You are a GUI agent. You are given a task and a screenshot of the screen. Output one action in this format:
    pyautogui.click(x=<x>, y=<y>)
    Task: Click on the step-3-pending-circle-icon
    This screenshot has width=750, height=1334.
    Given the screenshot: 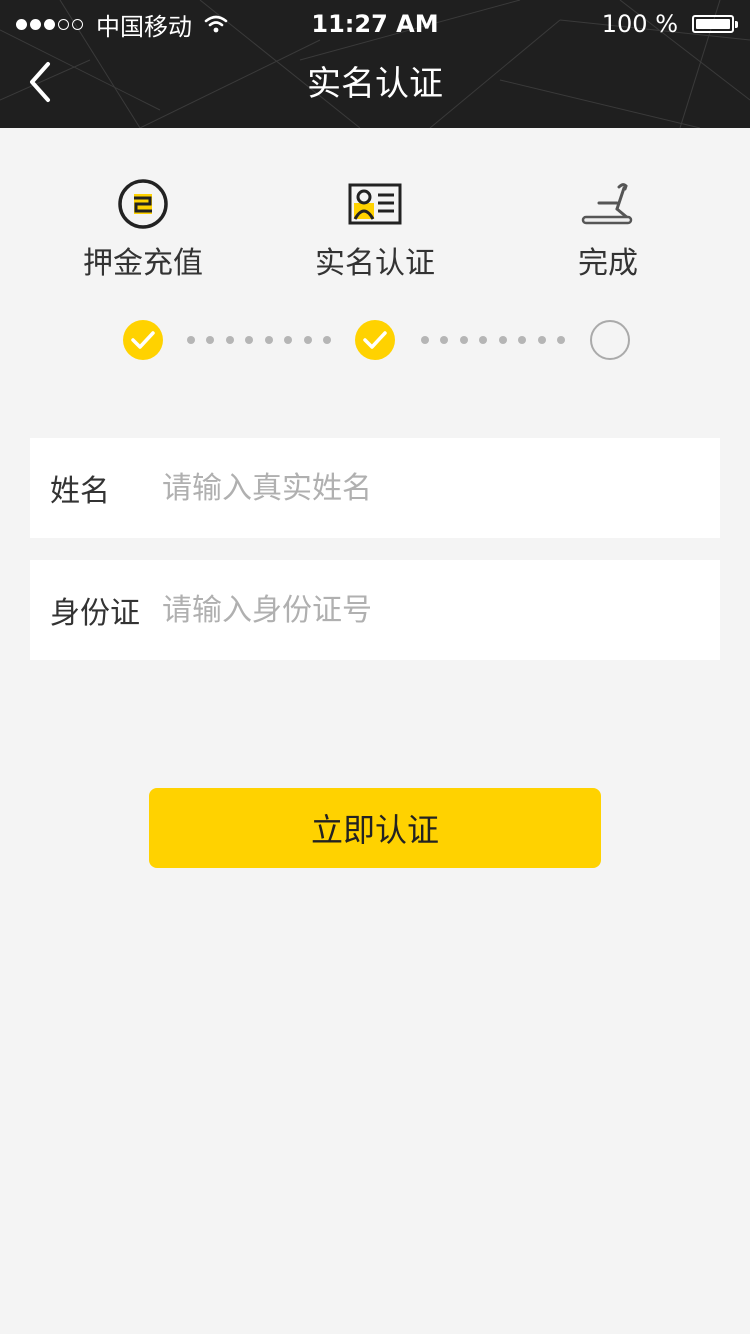 What is the action you would take?
    pyautogui.click(x=610, y=340)
    